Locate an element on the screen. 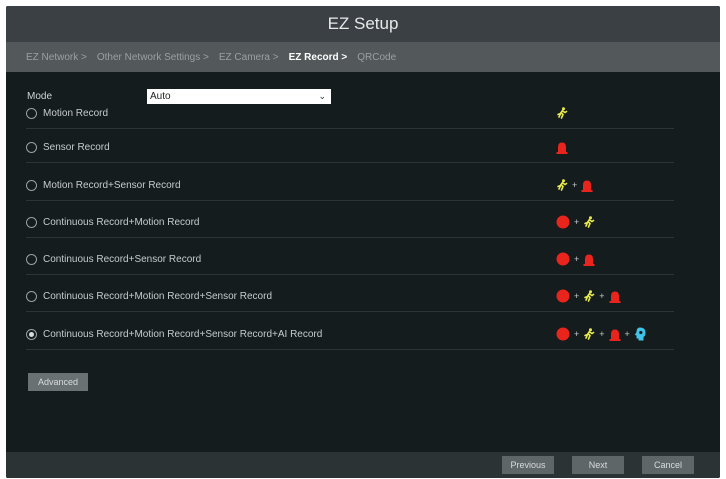  record-option-icons: + + + is located at coordinates (601, 334).